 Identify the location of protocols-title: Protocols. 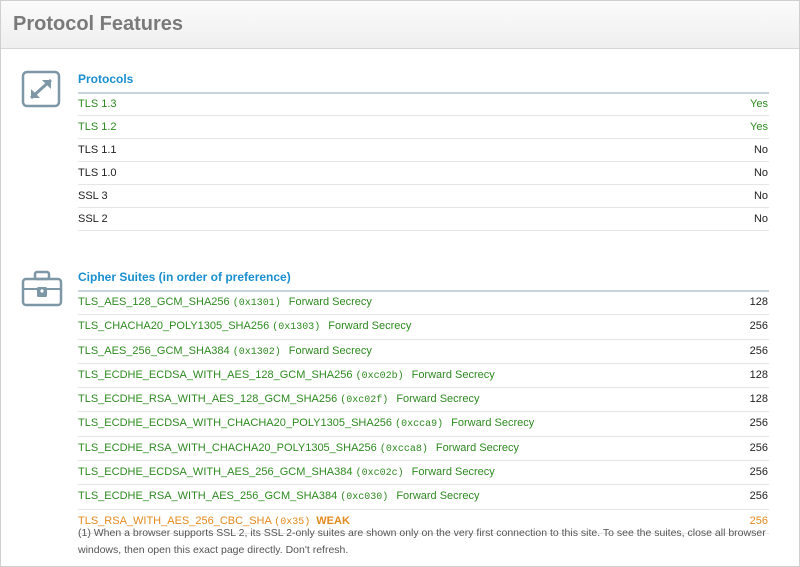
(423, 83).